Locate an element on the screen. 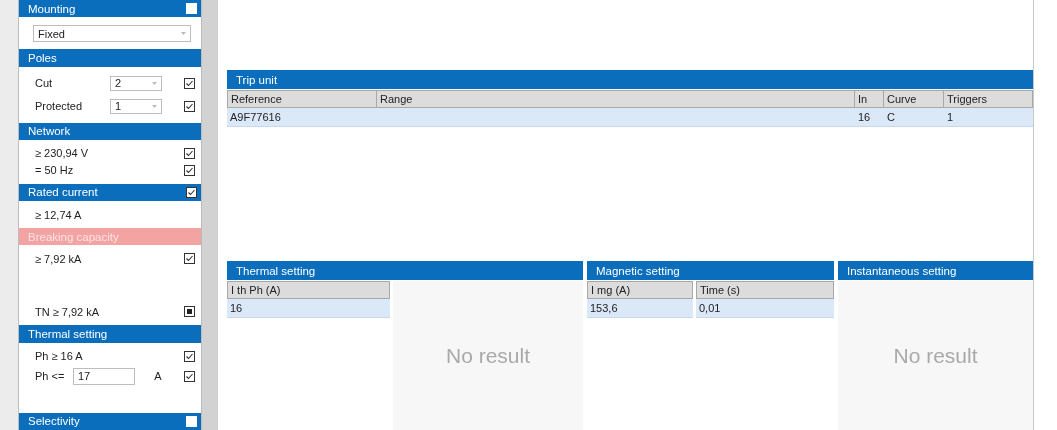 The height and width of the screenshot is (430, 1057). panel-header: Magnetic setting is located at coordinates (710, 270).